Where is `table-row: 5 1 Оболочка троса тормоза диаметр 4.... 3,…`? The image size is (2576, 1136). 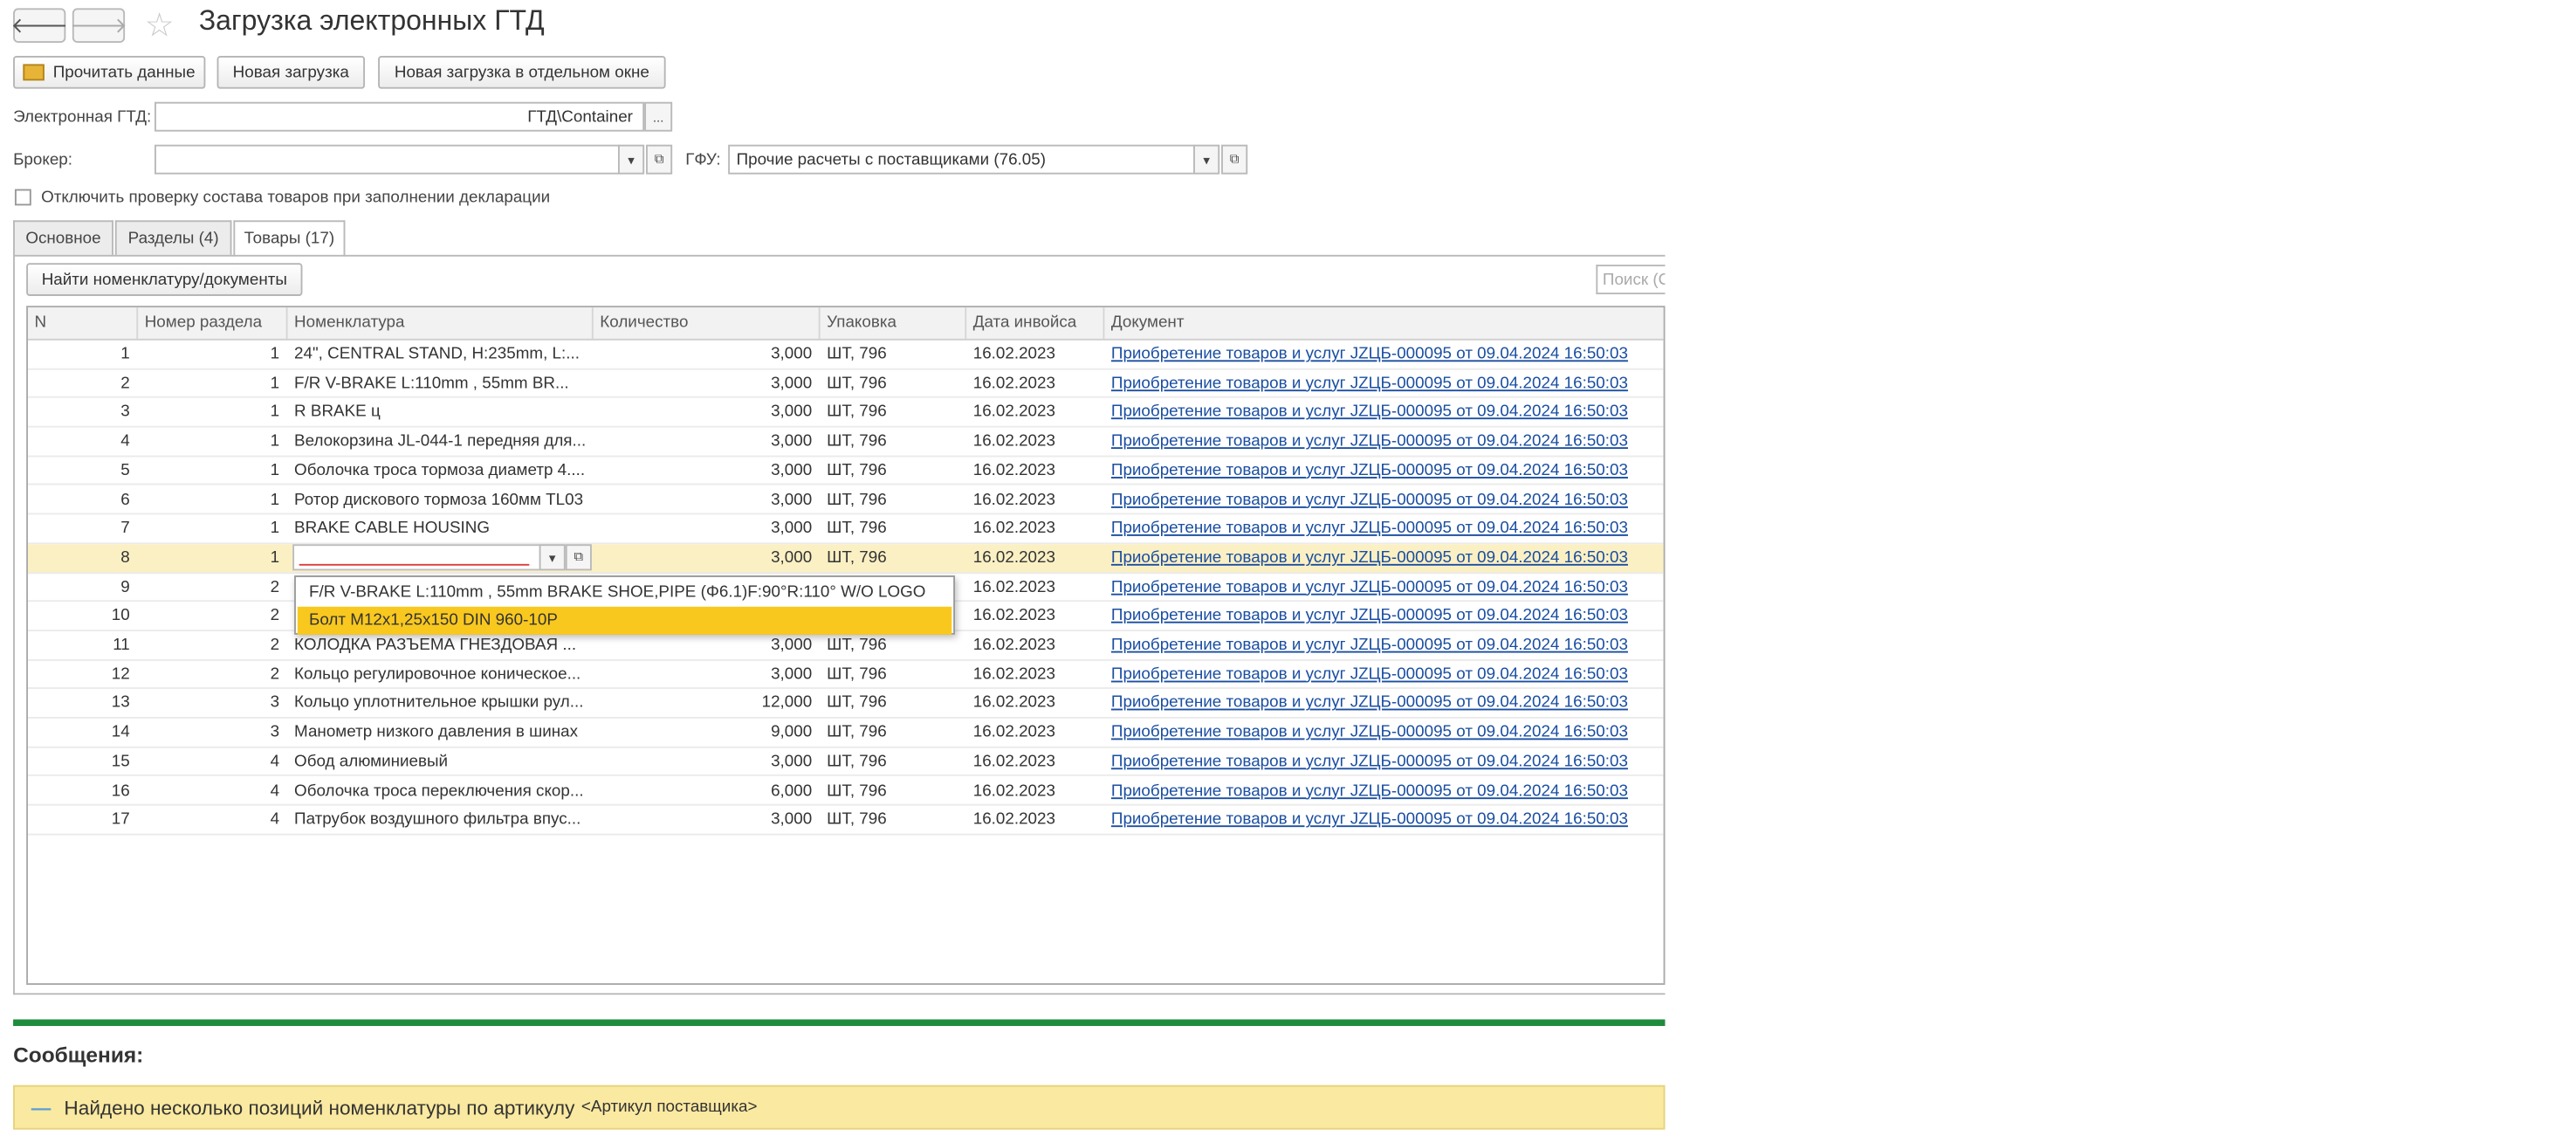
table-row: 5 1 Оболочка троса тормоза диаметр 4.... 3,… is located at coordinates (846, 471).